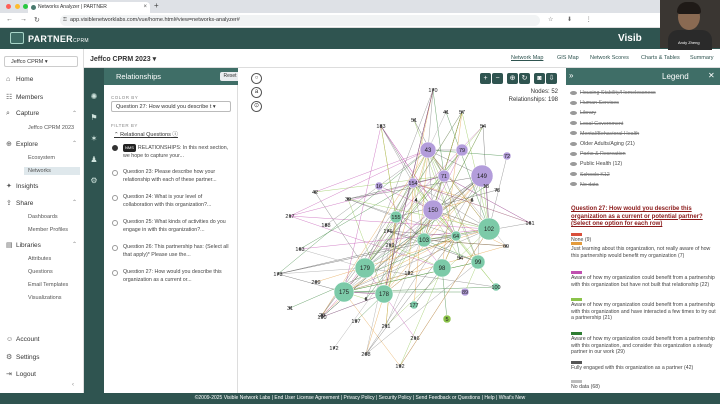 The width and height of the screenshot is (720, 404). I want to click on legend-item: Human Services, so click(594, 103).